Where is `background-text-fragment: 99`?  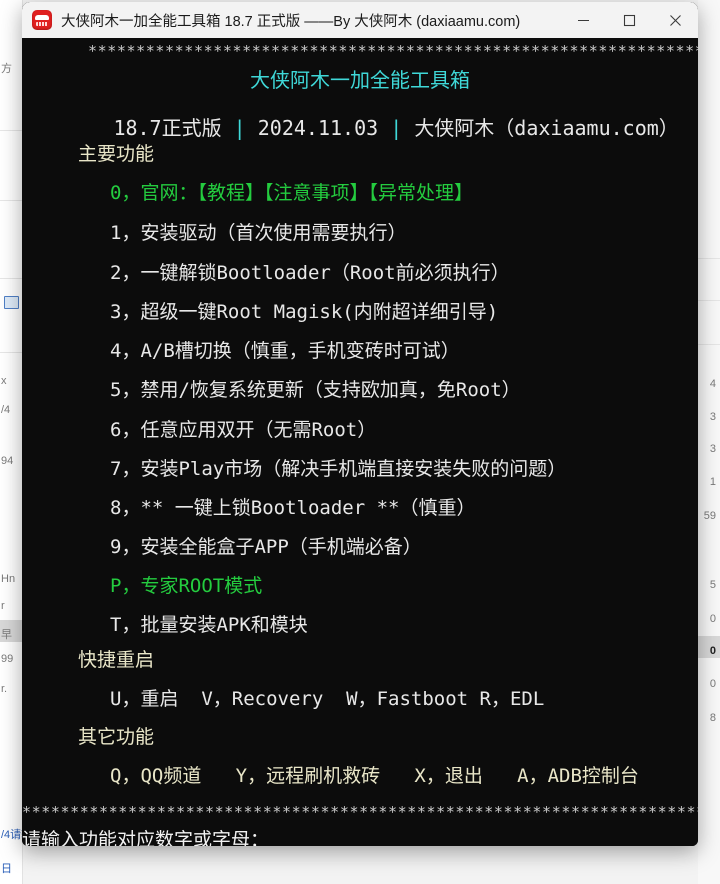 background-text-fragment: 99 is located at coordinates (7, 659).